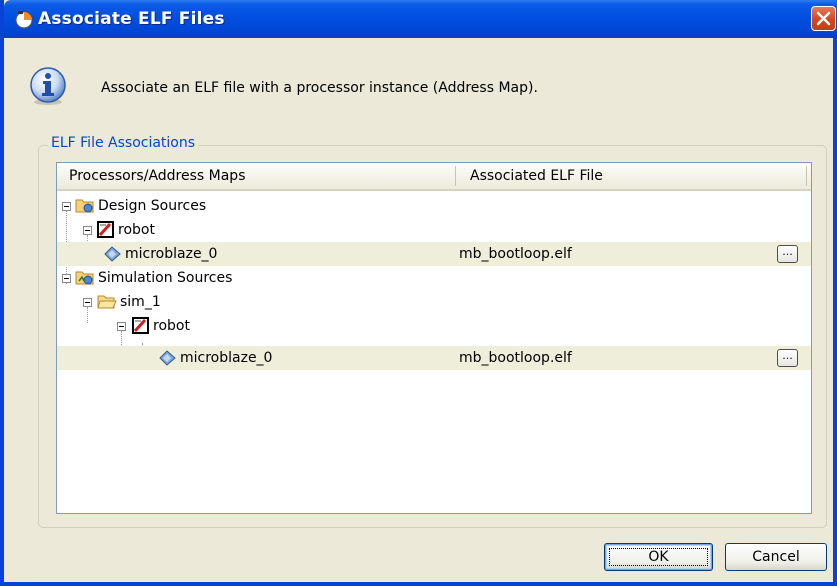 This screenshot has height=586, width=837. Describe the element at coordinates (434, 278) in the screenshot. I see `tree-row: Simulation Sources` at that location.